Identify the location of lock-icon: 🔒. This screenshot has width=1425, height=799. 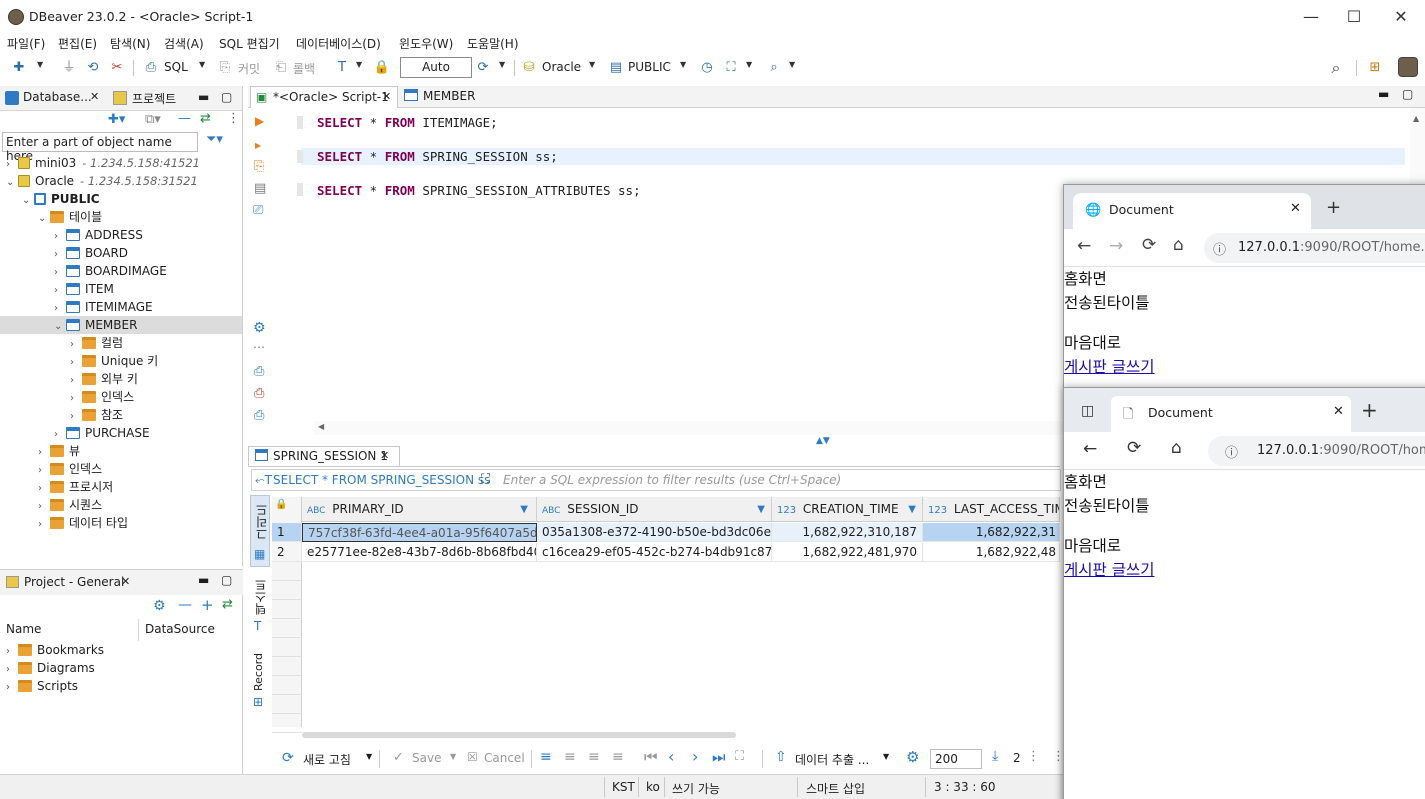
(382, 68).